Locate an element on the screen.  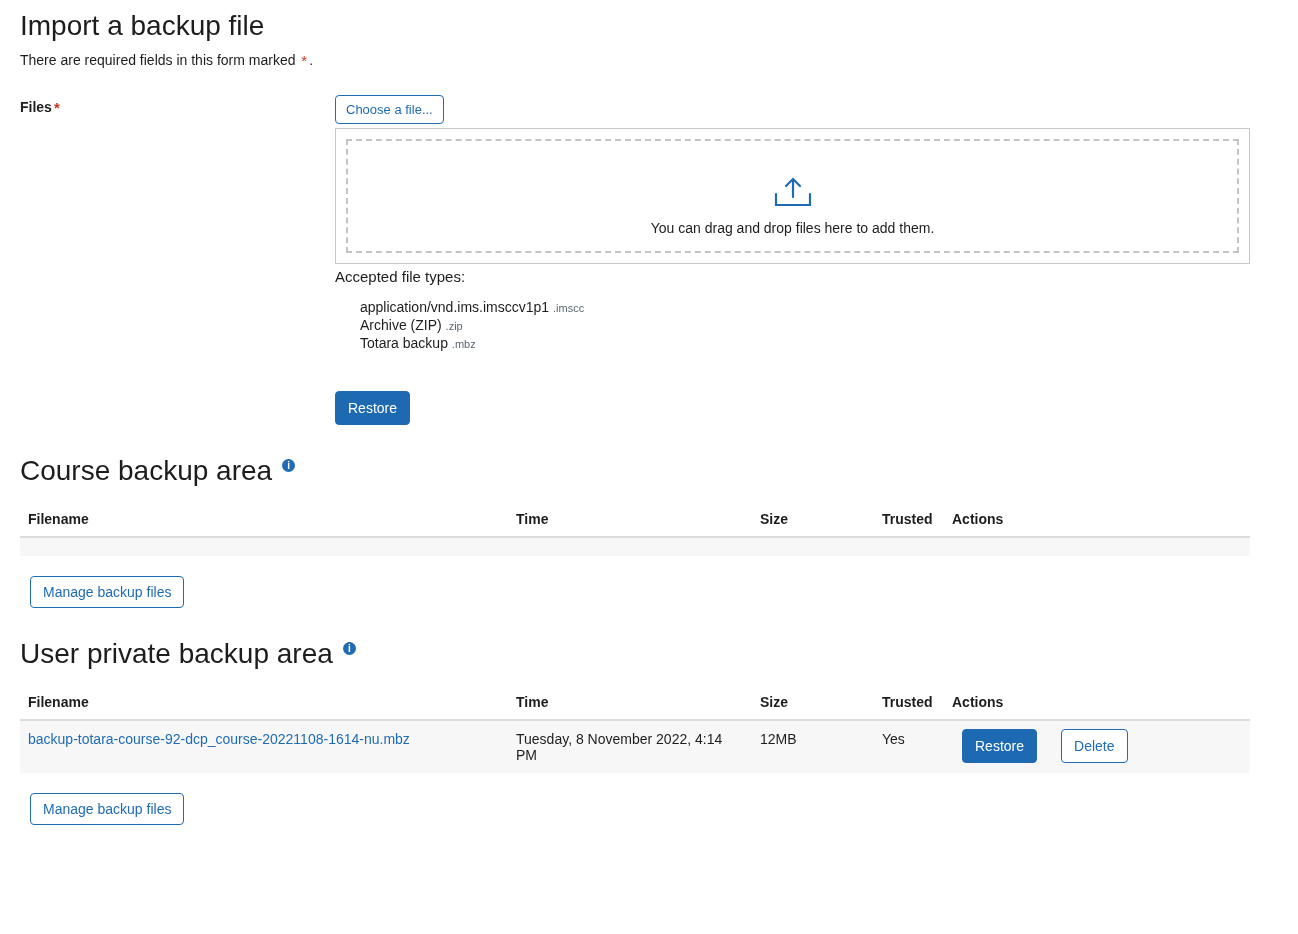
accepted-types-label: Accepted file types: is located at coordinates (400, 276).